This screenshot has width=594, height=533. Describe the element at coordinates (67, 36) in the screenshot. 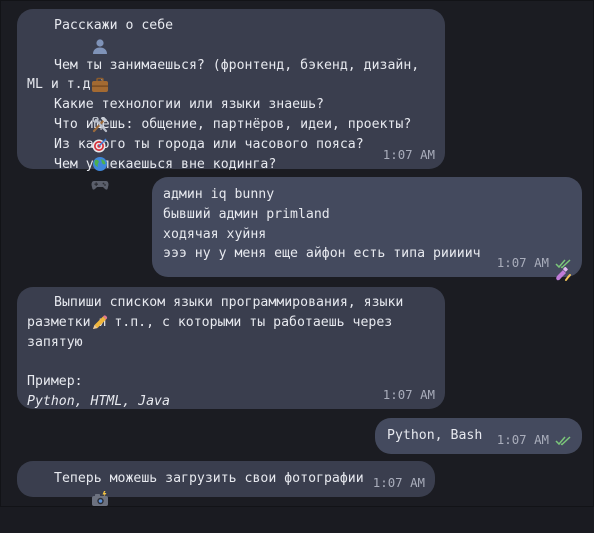

I see `bust-silhouette-icon` at that location.